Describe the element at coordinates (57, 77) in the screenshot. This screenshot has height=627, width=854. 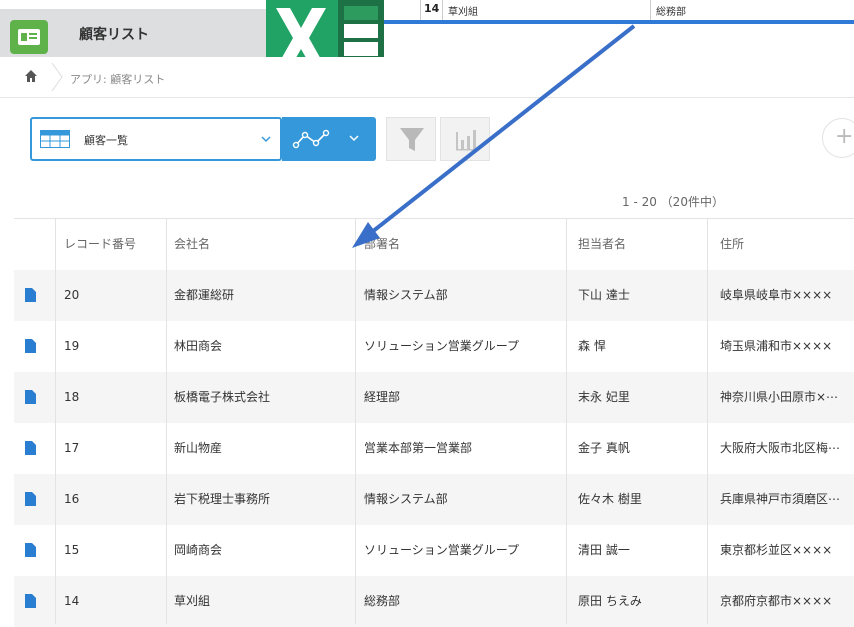
I see `breadcrumb-separator-icon` at that location.